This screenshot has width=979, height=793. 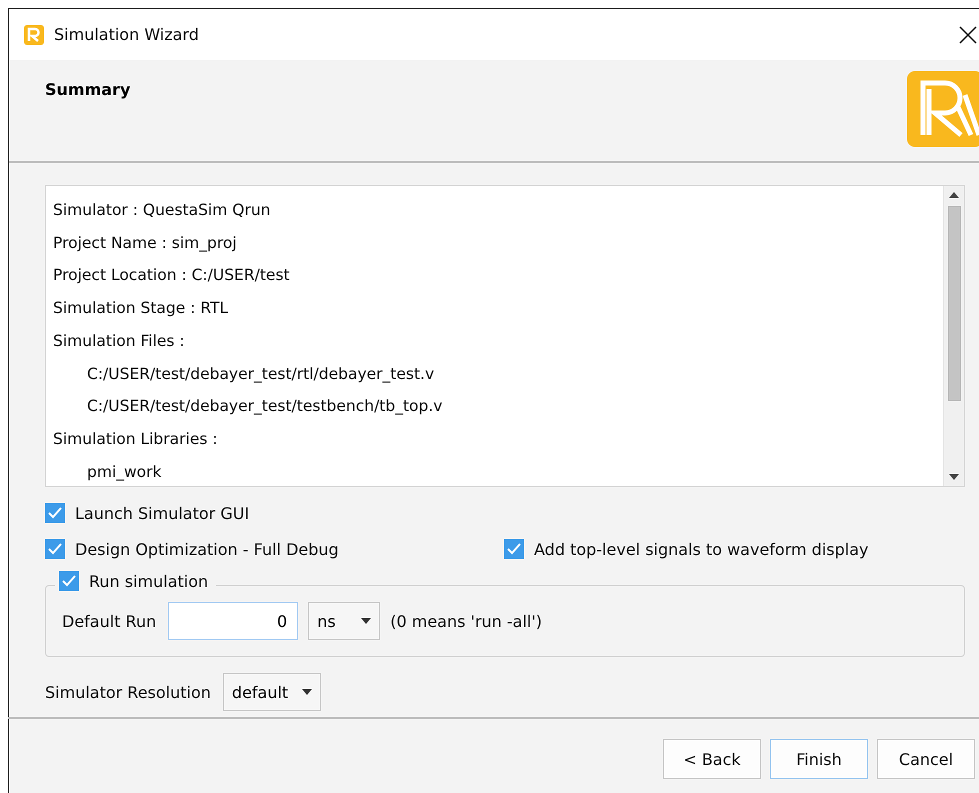 I want to click on dialog-button: Finish, so click(x=819, y=759).